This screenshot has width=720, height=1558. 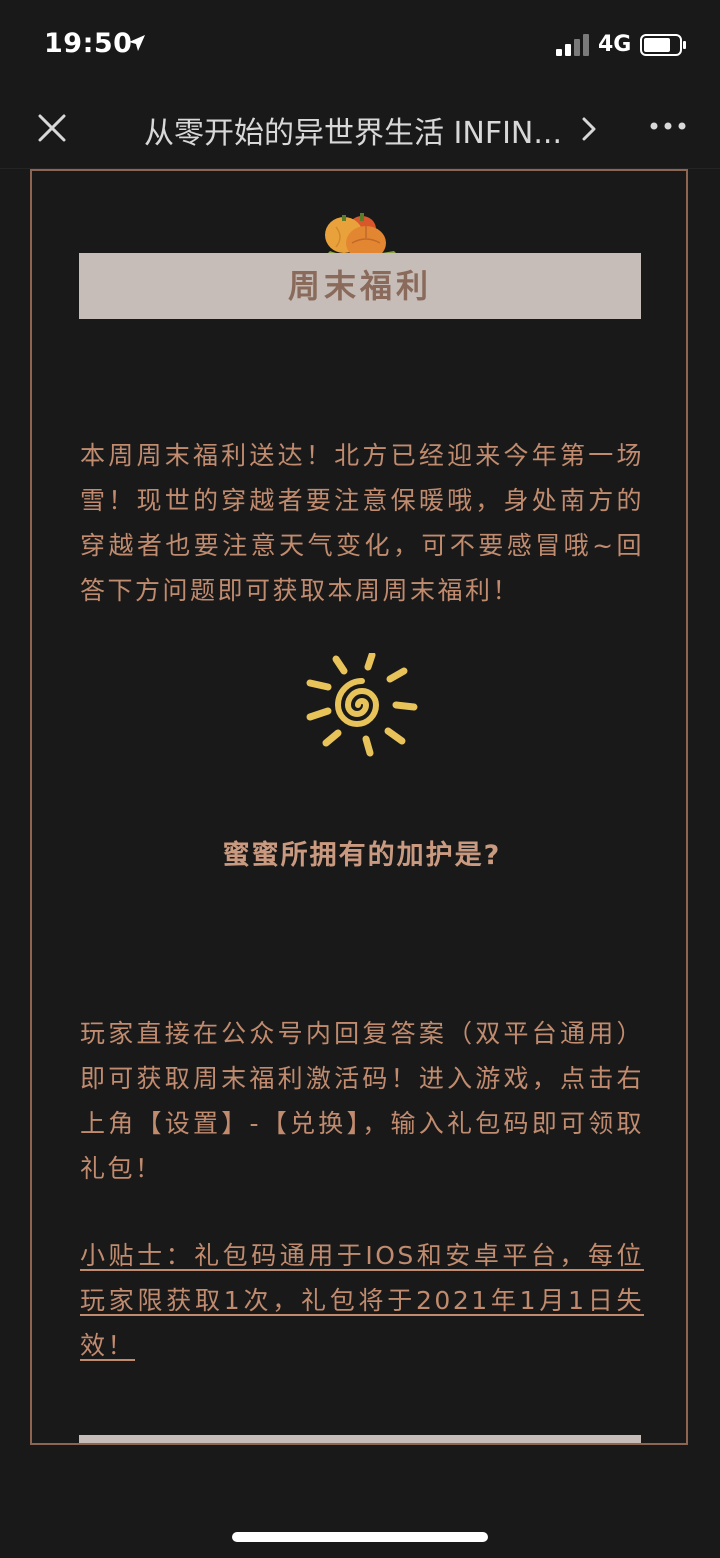 What do you see at coordinates (360, 46) in the screenshot?
I see `status-bar: 19:50 4G` at bounding box center [360, 46].